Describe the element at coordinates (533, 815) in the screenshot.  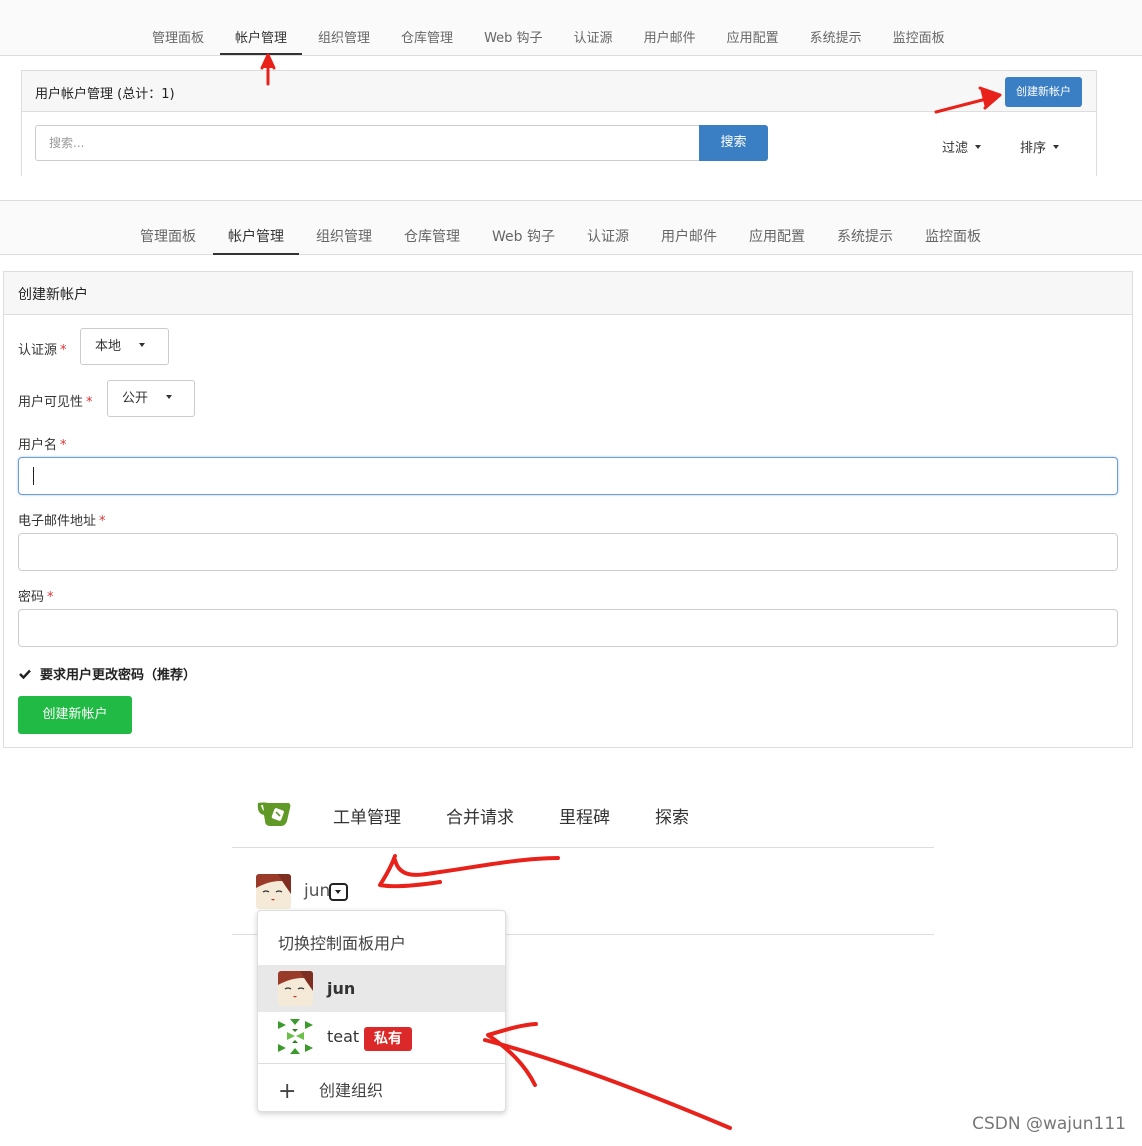
I see `main-nav: 工单管理 合并请求 里程碑 探索` at that location.